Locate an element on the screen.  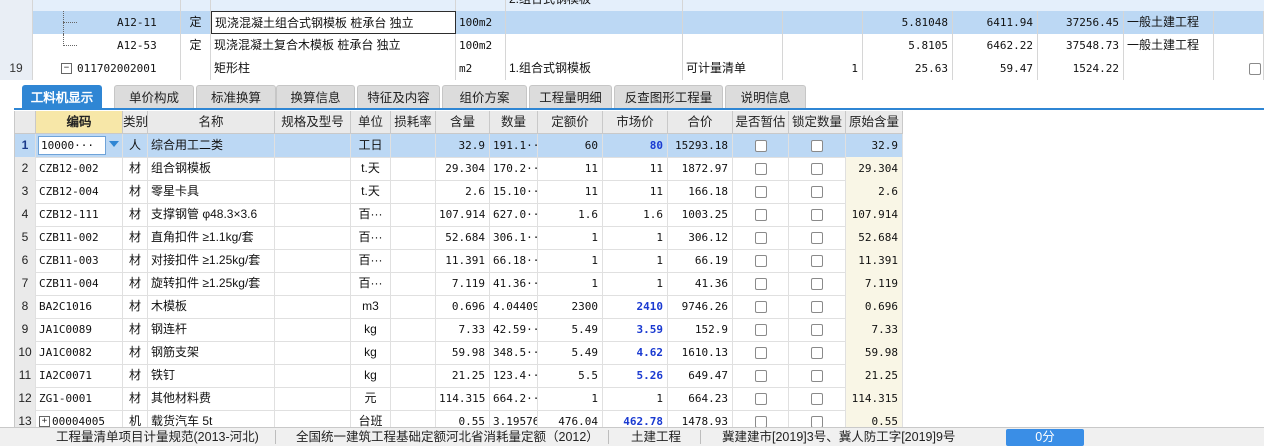
column-header: 锁定数量 is located at coordinates (817, 122).